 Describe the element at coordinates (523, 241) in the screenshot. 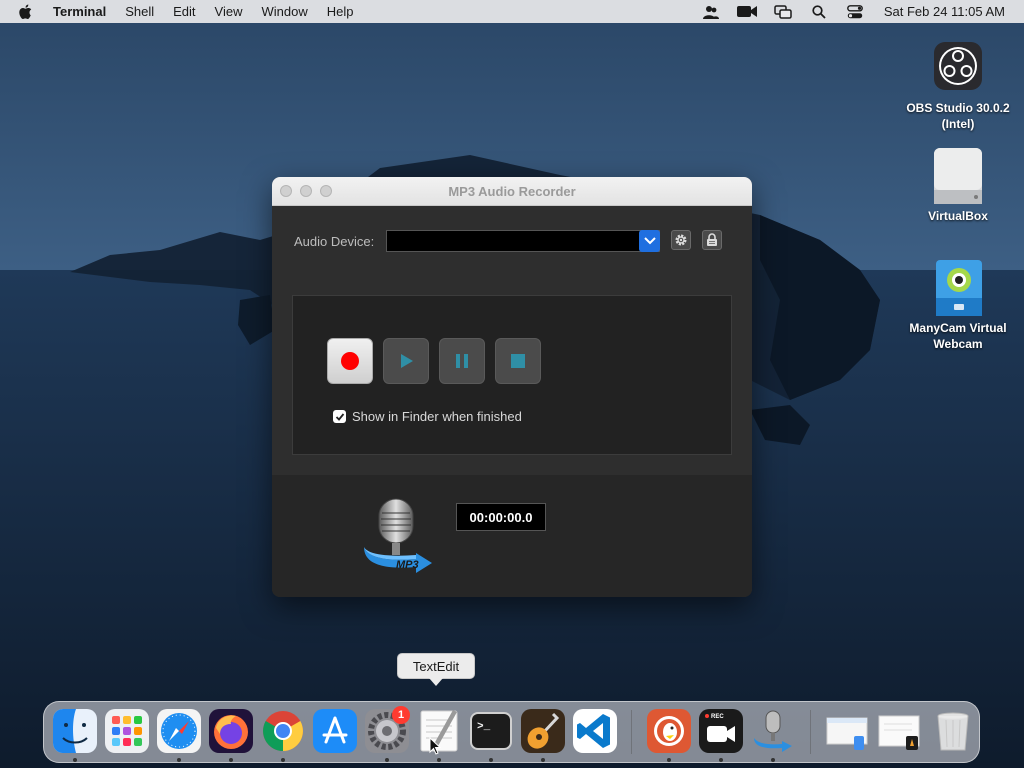

I see `audio-device-select` at that location.